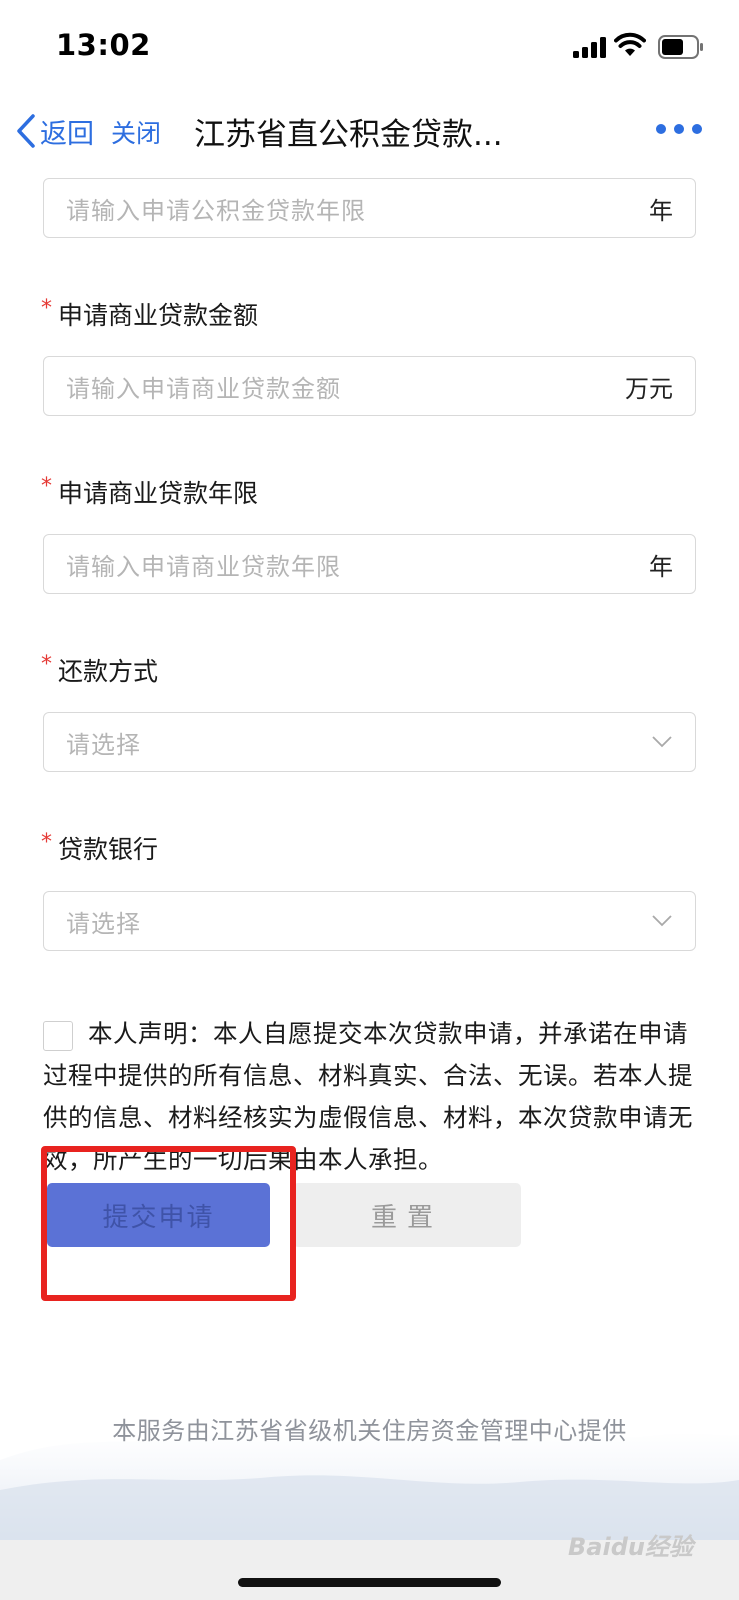  I want to click on loan-bank-select: 请选择, so click(369, 921).